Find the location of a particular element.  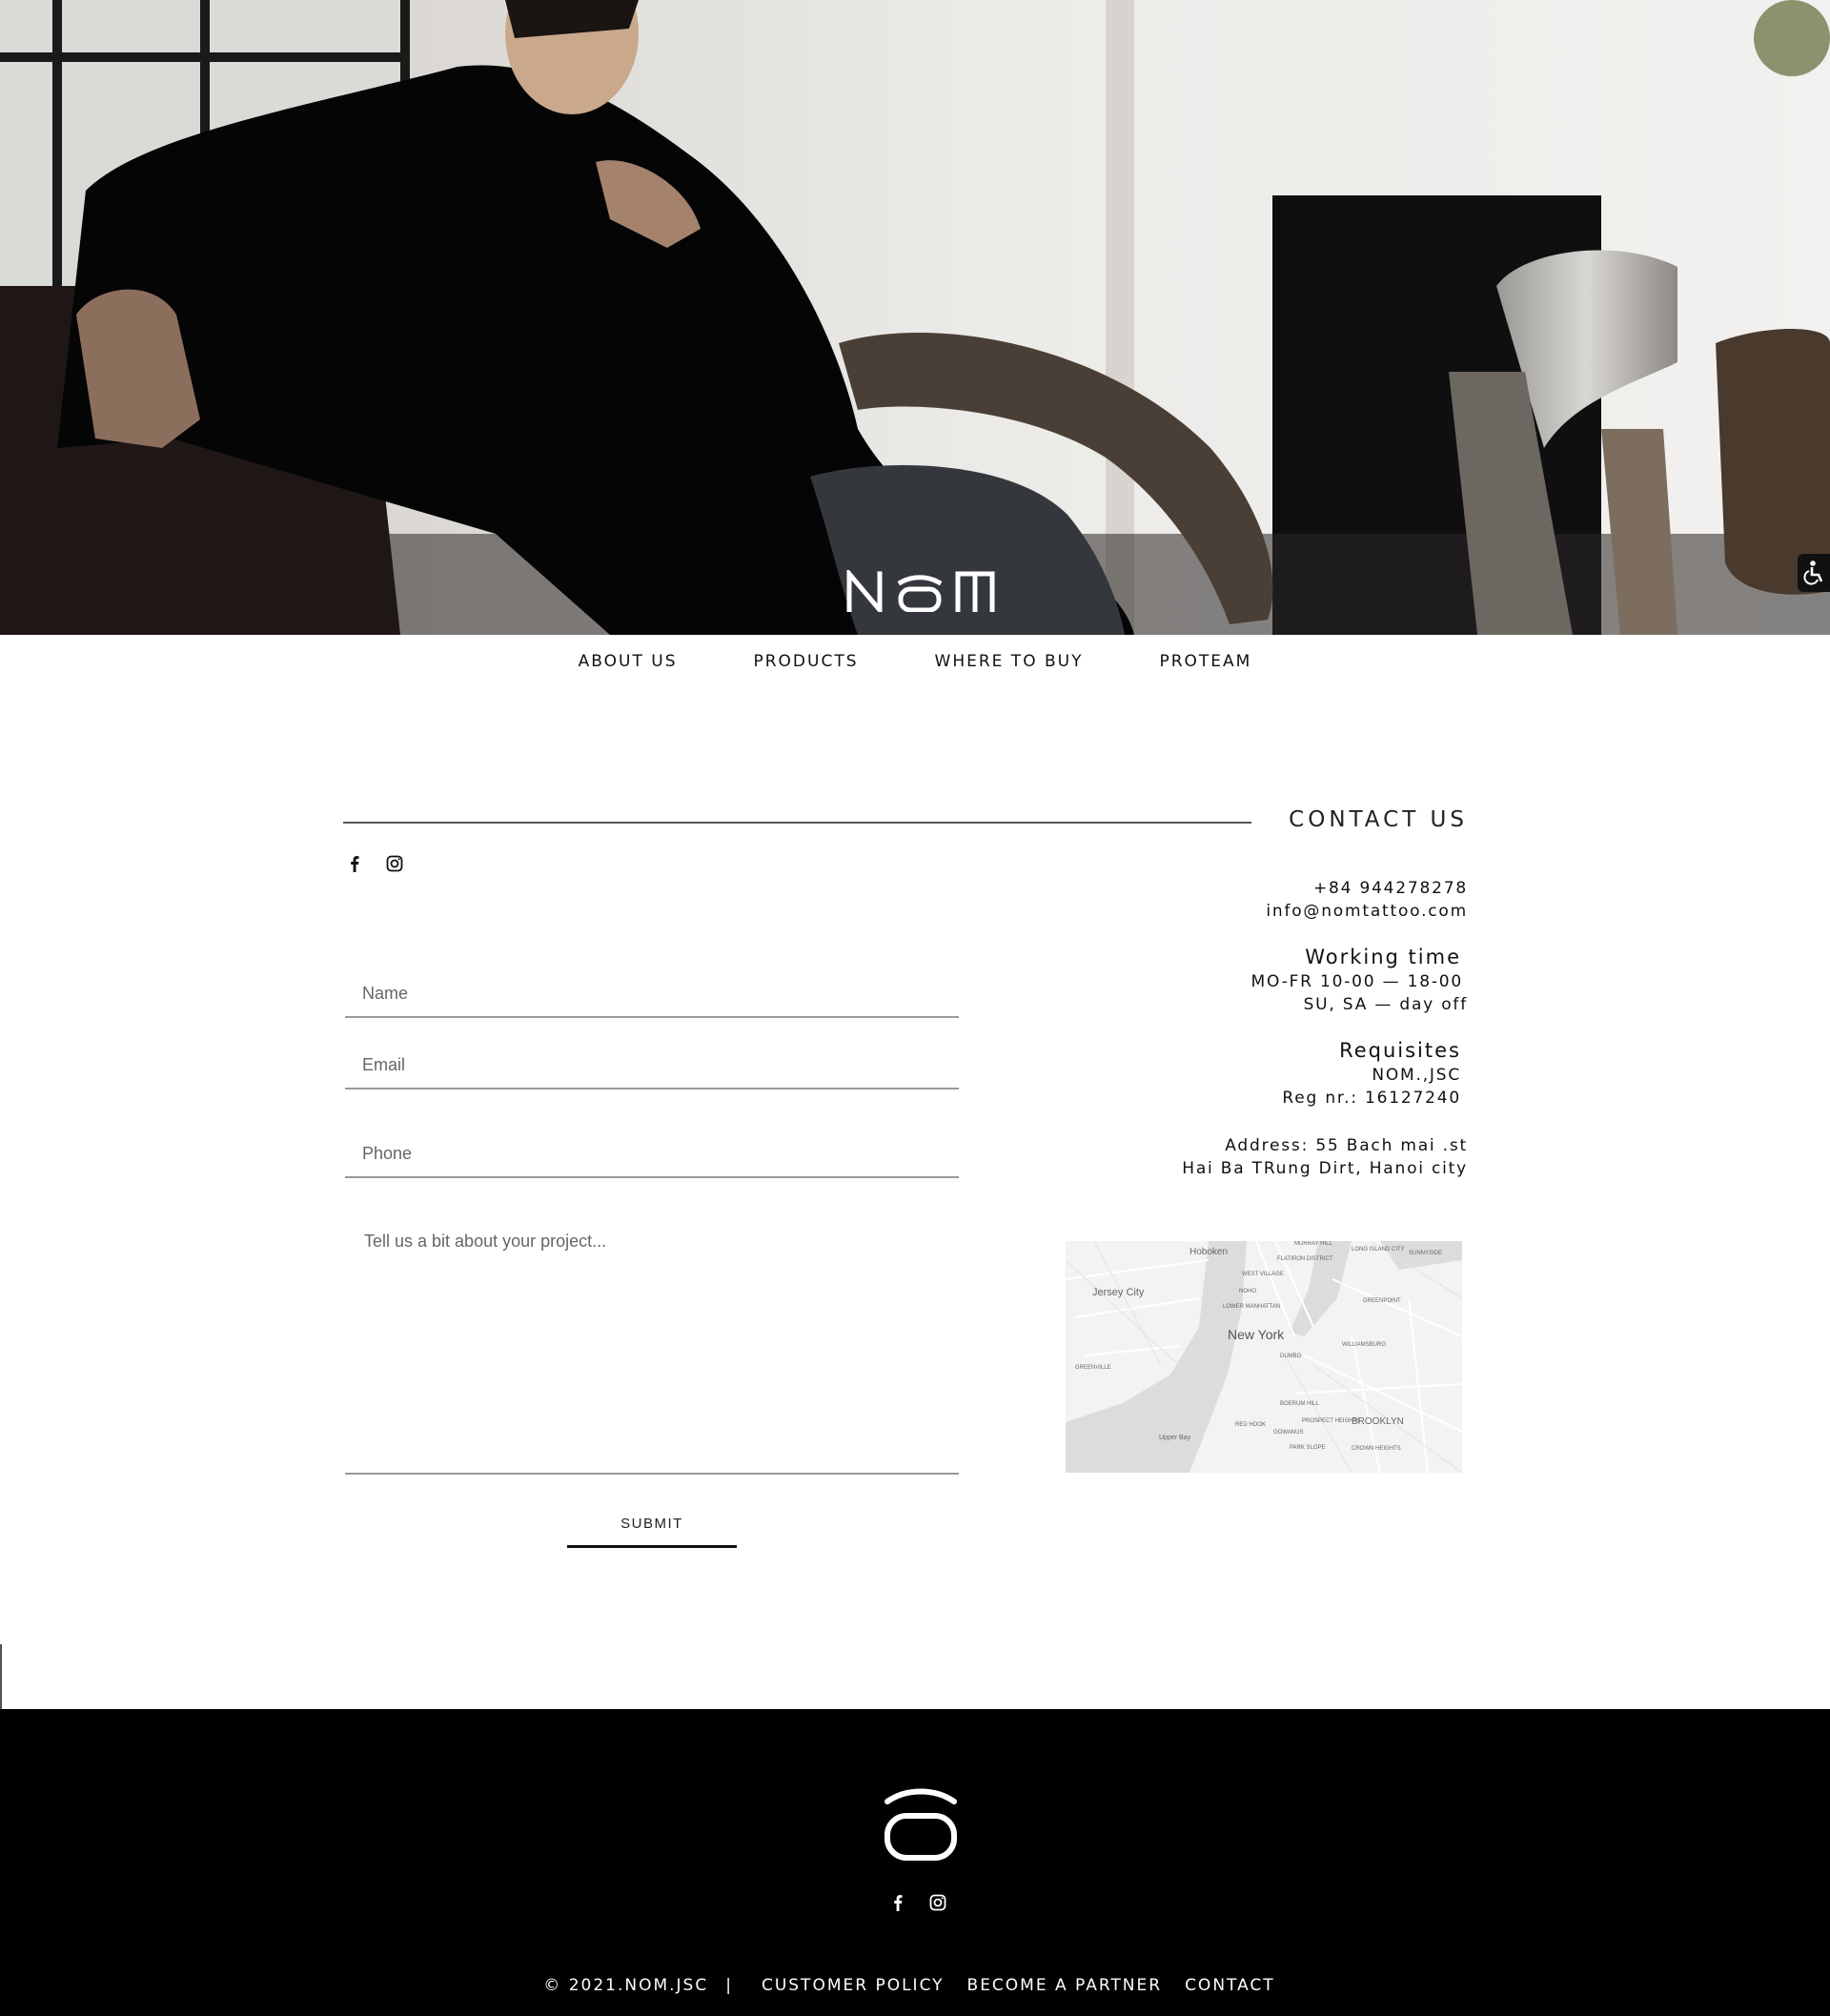

email-field is located at coordinates (652, 1065).